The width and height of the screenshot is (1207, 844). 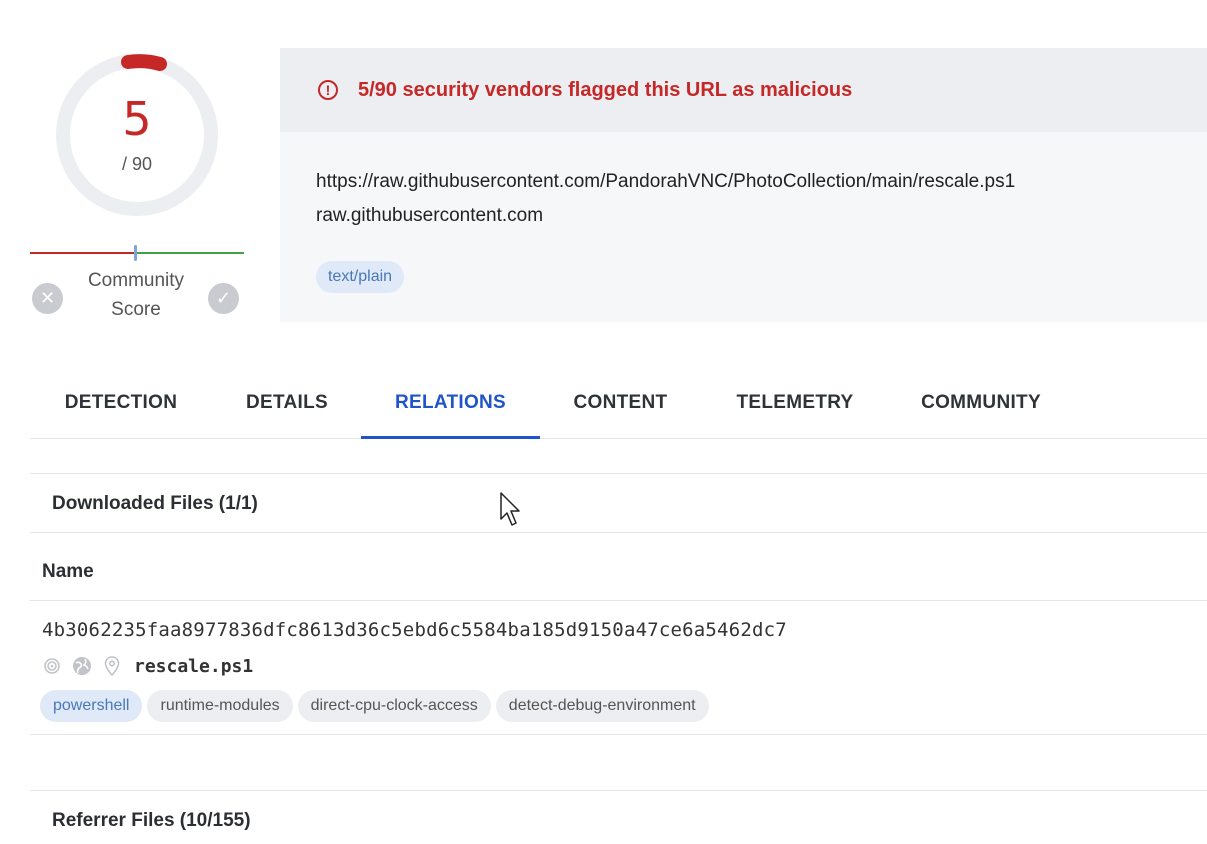 I want to click on vote-harmless-button: ✓, so click(x=223, y=298).